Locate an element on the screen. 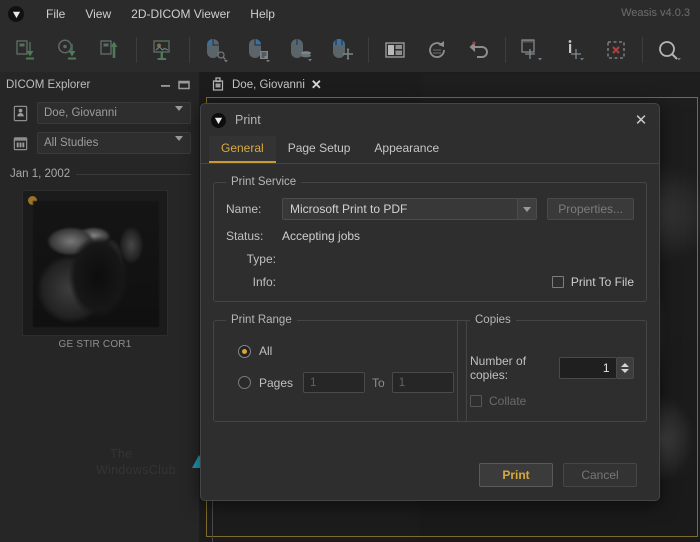 This screenshot has height=542, width=700. patient-tab-icon is located at coordinates (218, 85).